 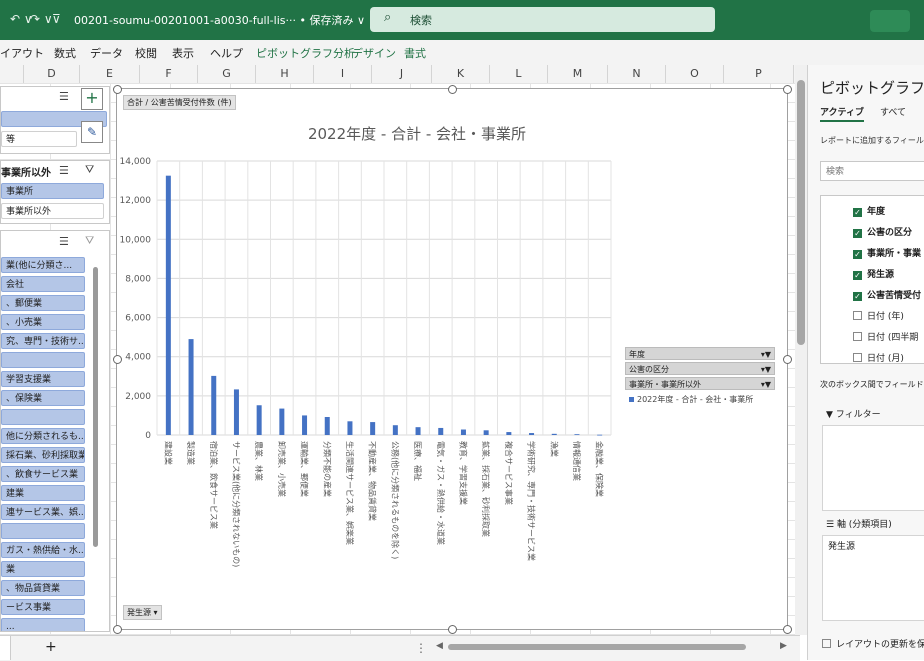 I want to click on column-header: G, so click(x=227, y=74).